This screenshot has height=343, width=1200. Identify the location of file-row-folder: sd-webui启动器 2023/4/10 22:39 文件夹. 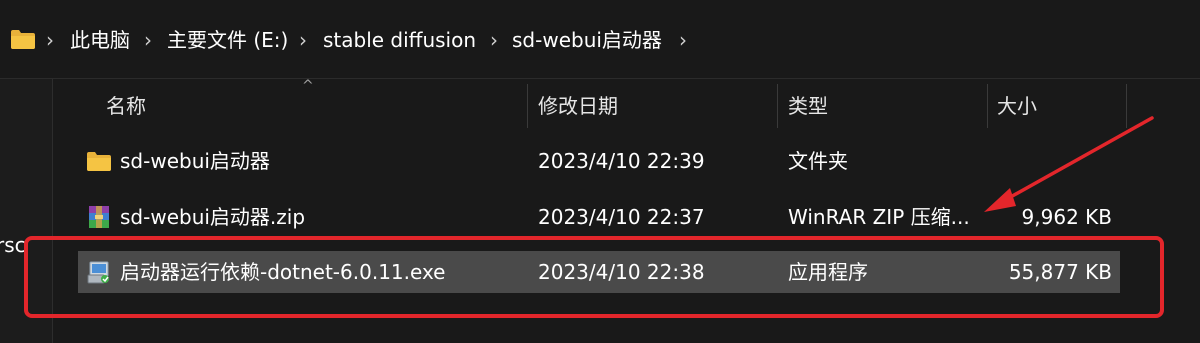
(599, 161).